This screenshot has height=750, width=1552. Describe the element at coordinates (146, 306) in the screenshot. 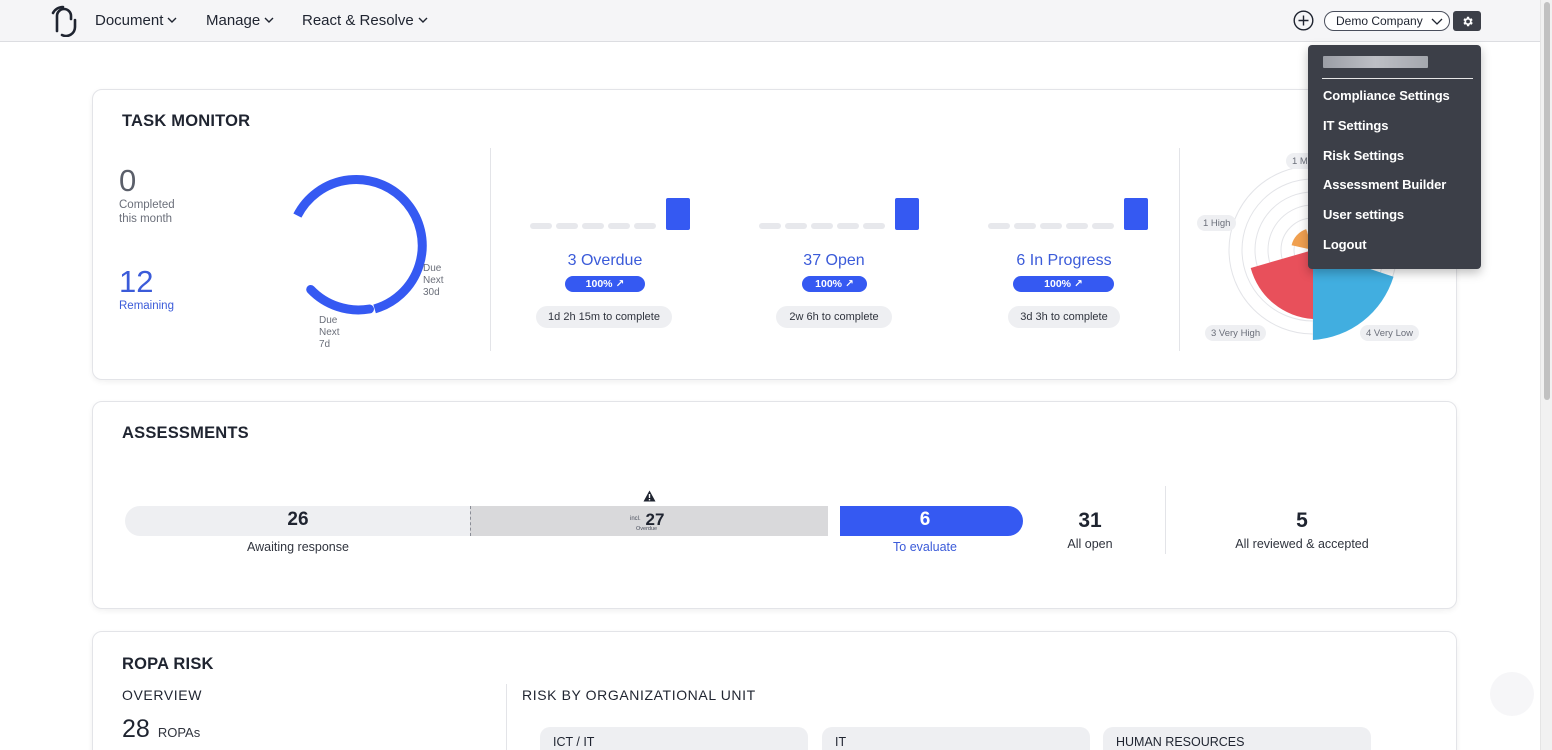

I see `remaining-label: Remaining` at that location.